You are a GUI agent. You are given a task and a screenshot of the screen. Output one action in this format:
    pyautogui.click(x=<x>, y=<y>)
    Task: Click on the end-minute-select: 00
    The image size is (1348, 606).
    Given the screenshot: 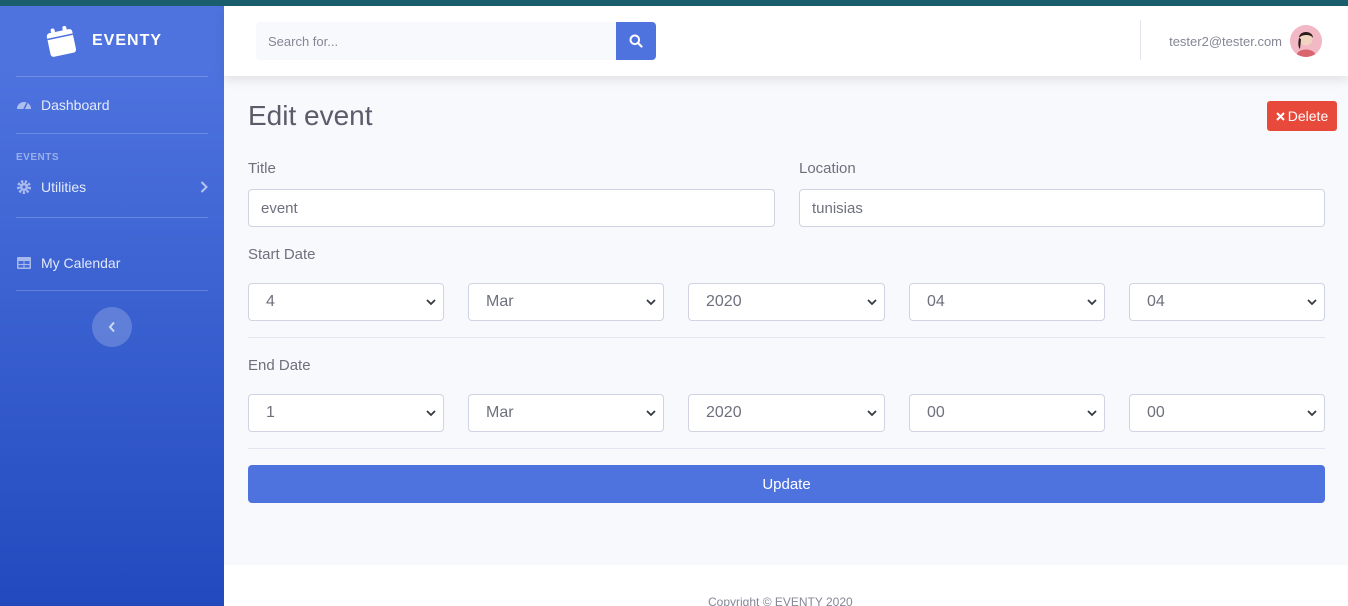 What is the action you would take?
    pyautogui.click(x=1227, y=413)
    